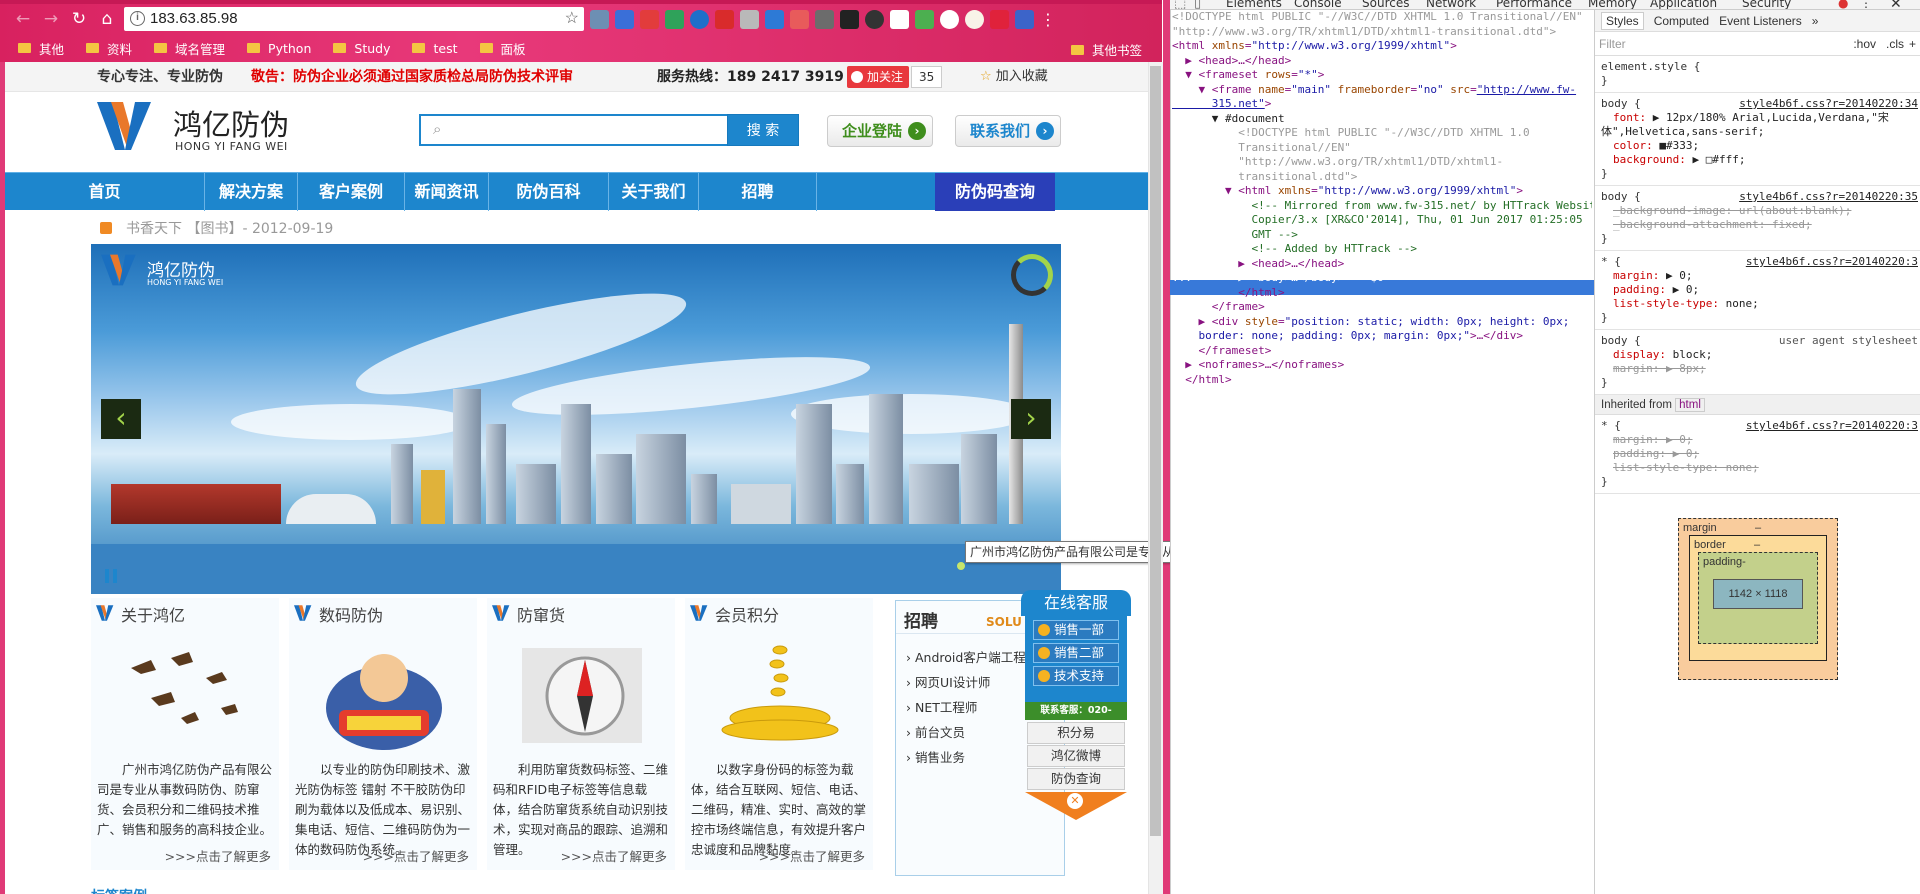  I want to click on job-item: › 前台文员, so click(935, 731).